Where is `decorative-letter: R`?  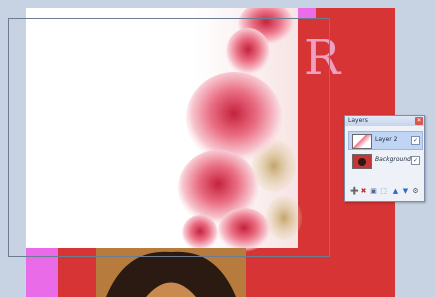
decorative-letter: R is located at coordinates (322, 58).